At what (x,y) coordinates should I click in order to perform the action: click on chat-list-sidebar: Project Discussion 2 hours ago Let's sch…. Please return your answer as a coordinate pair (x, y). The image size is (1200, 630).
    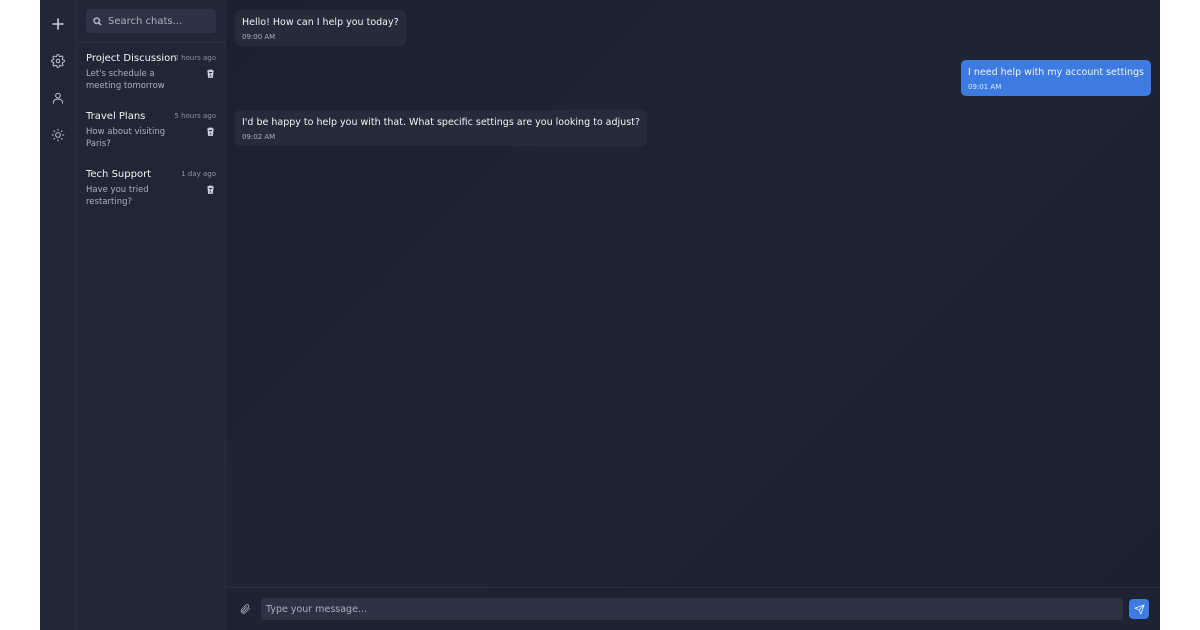
    Looking at the image, I should click on (151, 315).